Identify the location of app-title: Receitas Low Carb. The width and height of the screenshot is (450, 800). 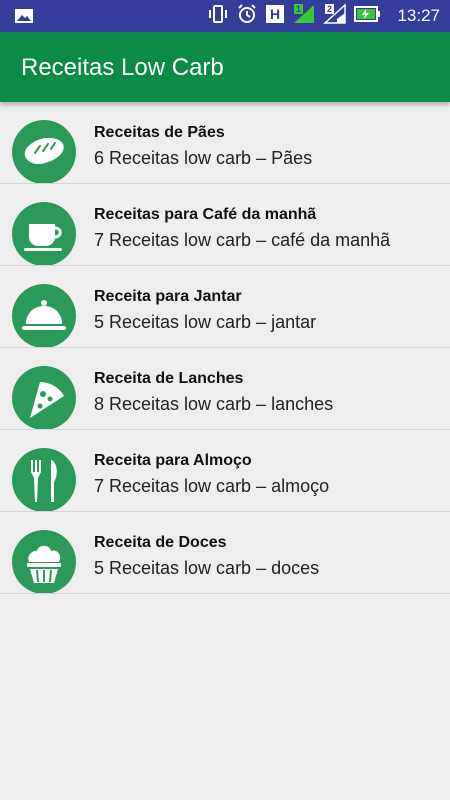
(122, 67).